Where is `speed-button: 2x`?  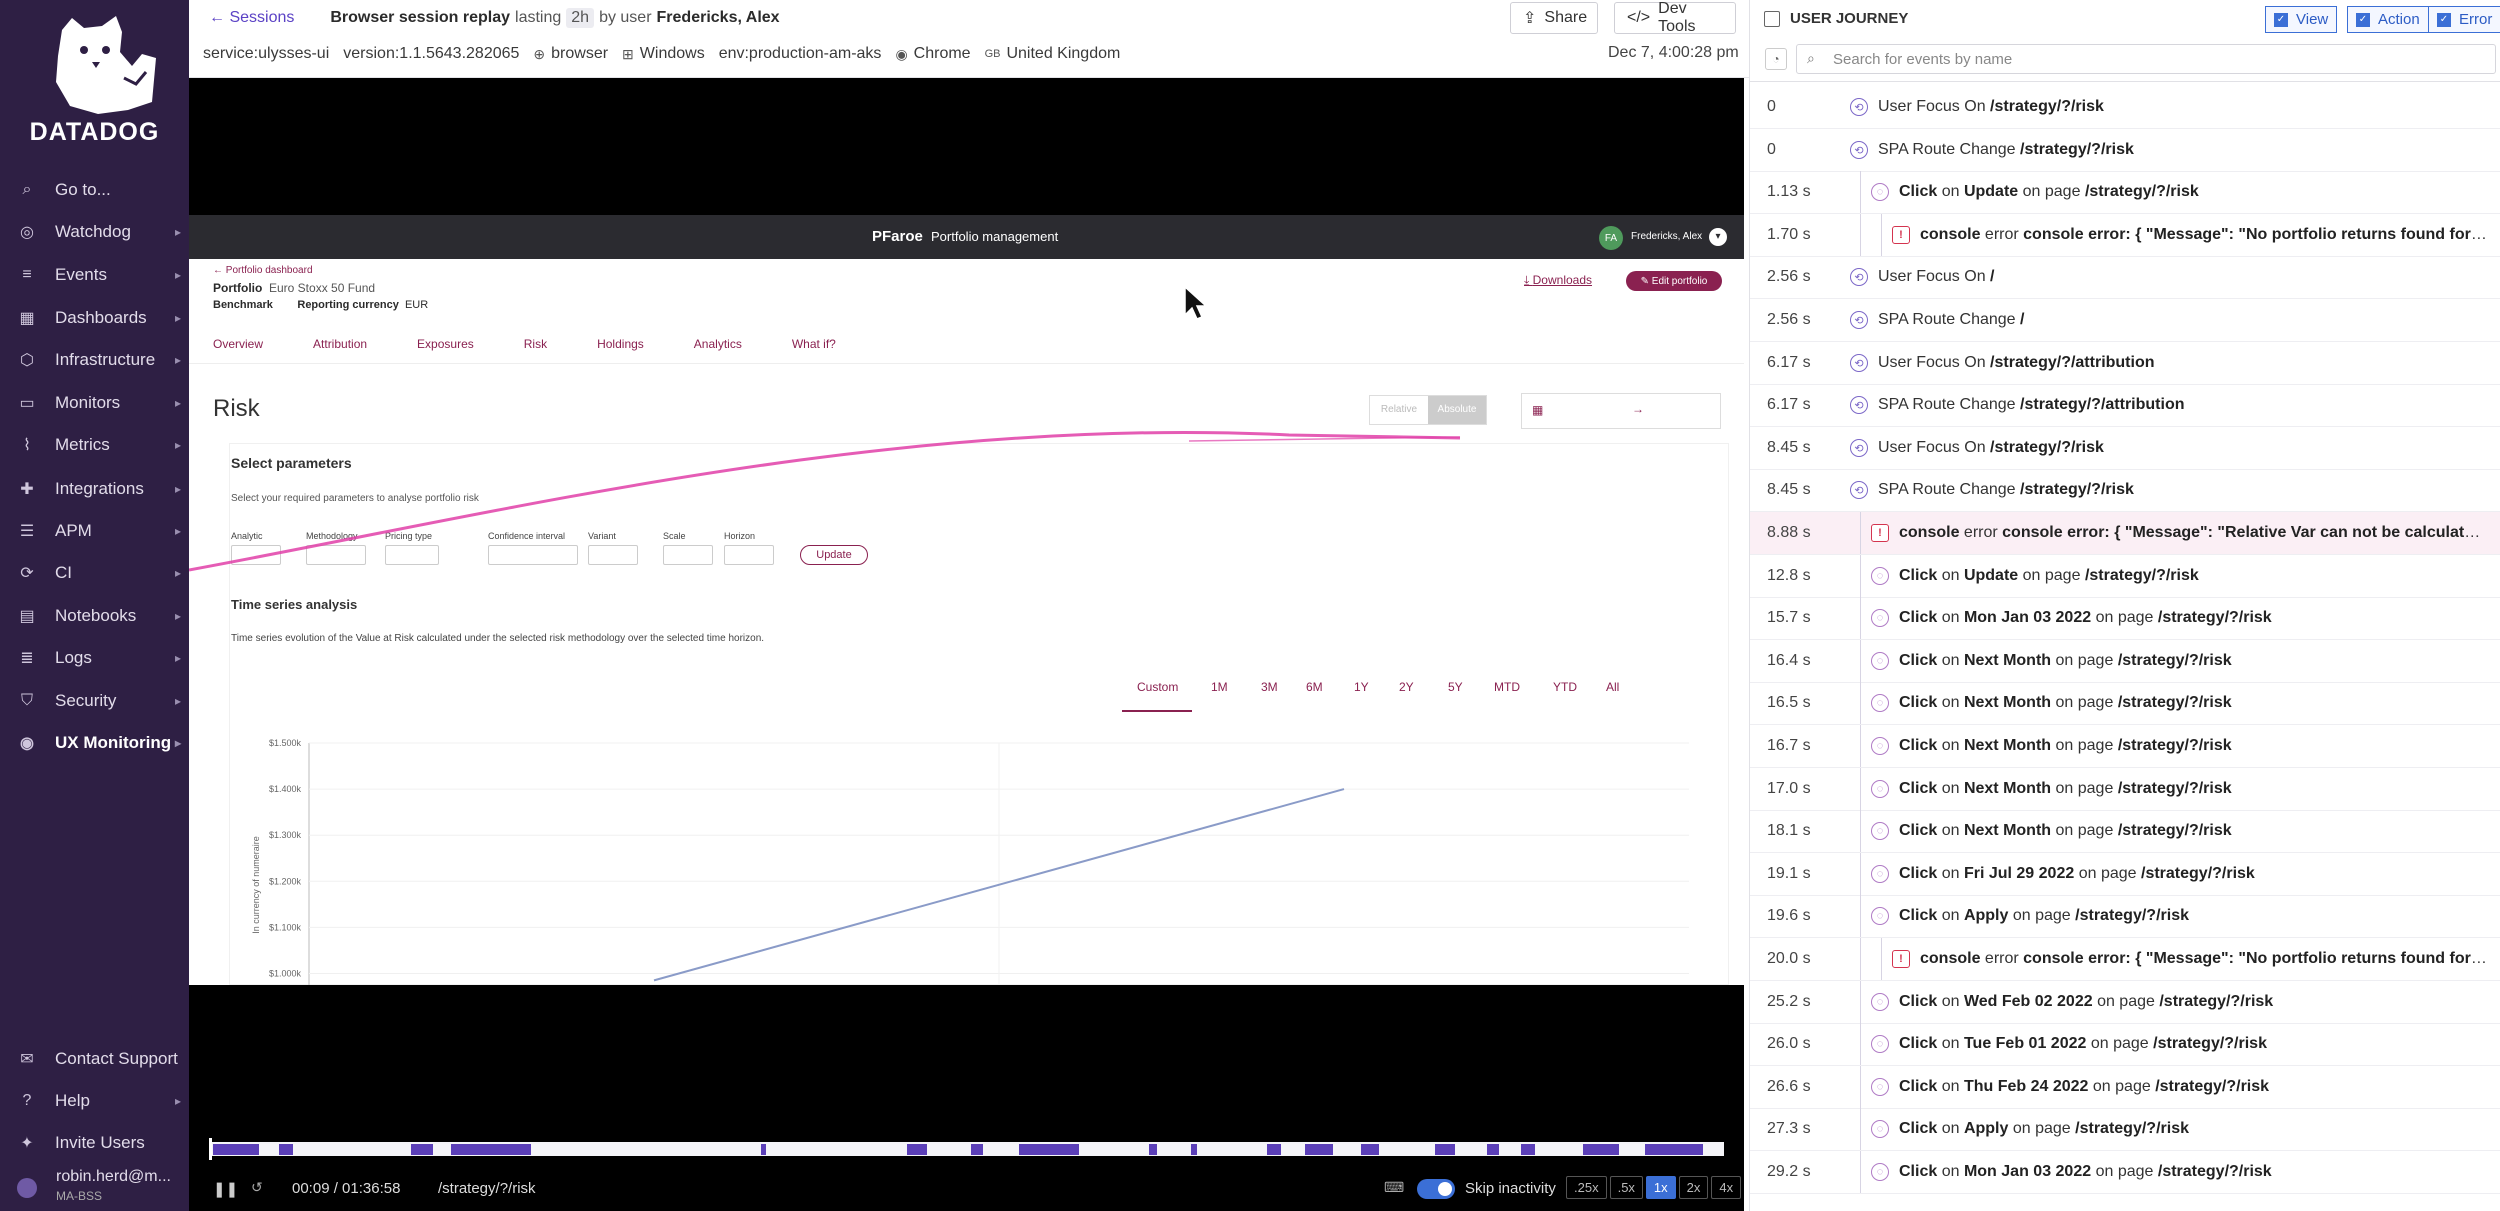
speed-button: 2x is located at coordinates (1693, 1187).